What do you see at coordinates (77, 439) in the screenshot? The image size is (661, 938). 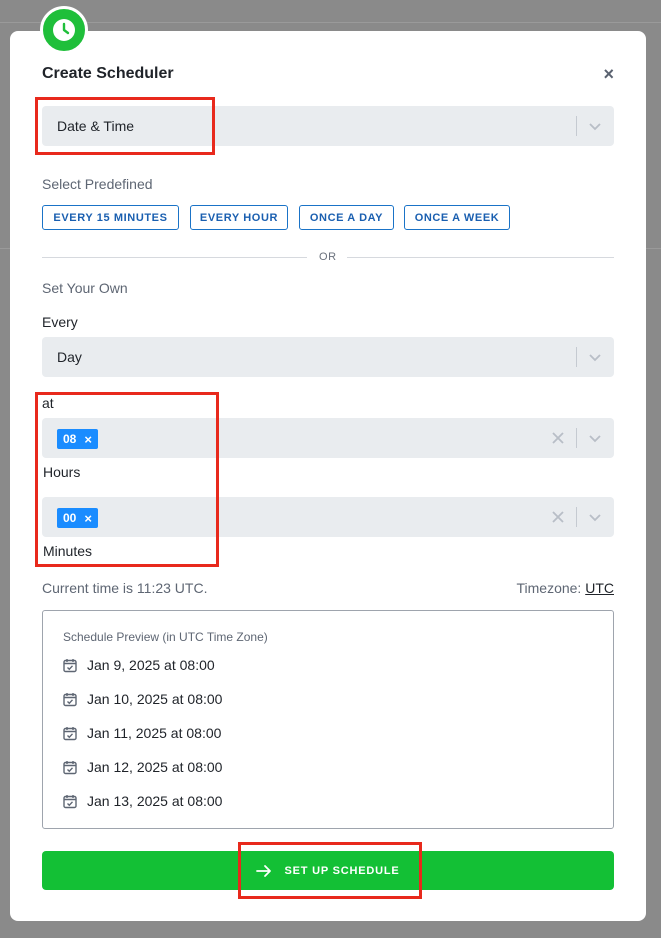 I see `hours-tag: 08 ×` at bounding box center [77, 439].